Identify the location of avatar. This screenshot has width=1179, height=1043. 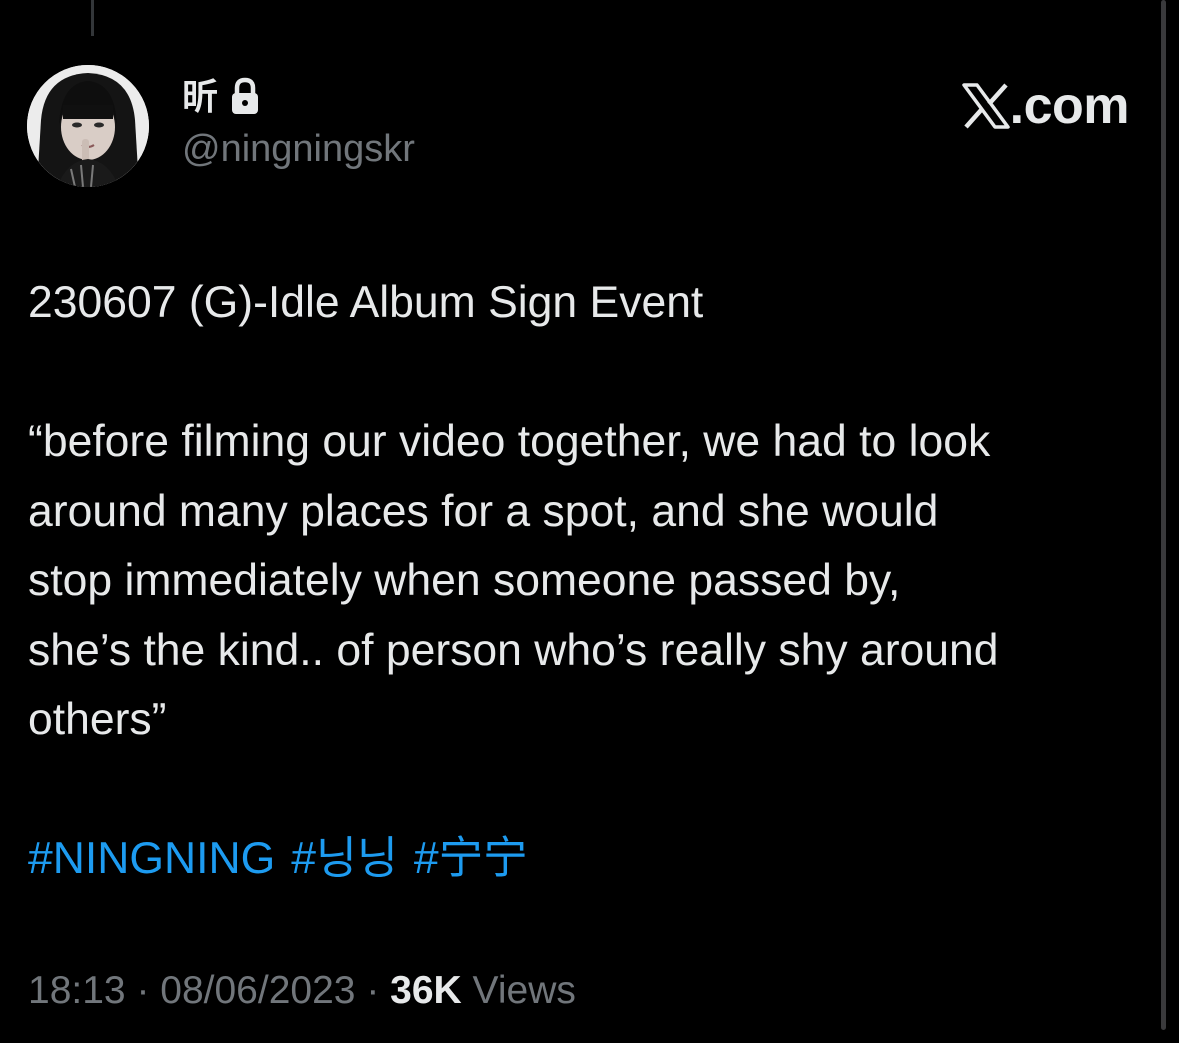
(88, 126).